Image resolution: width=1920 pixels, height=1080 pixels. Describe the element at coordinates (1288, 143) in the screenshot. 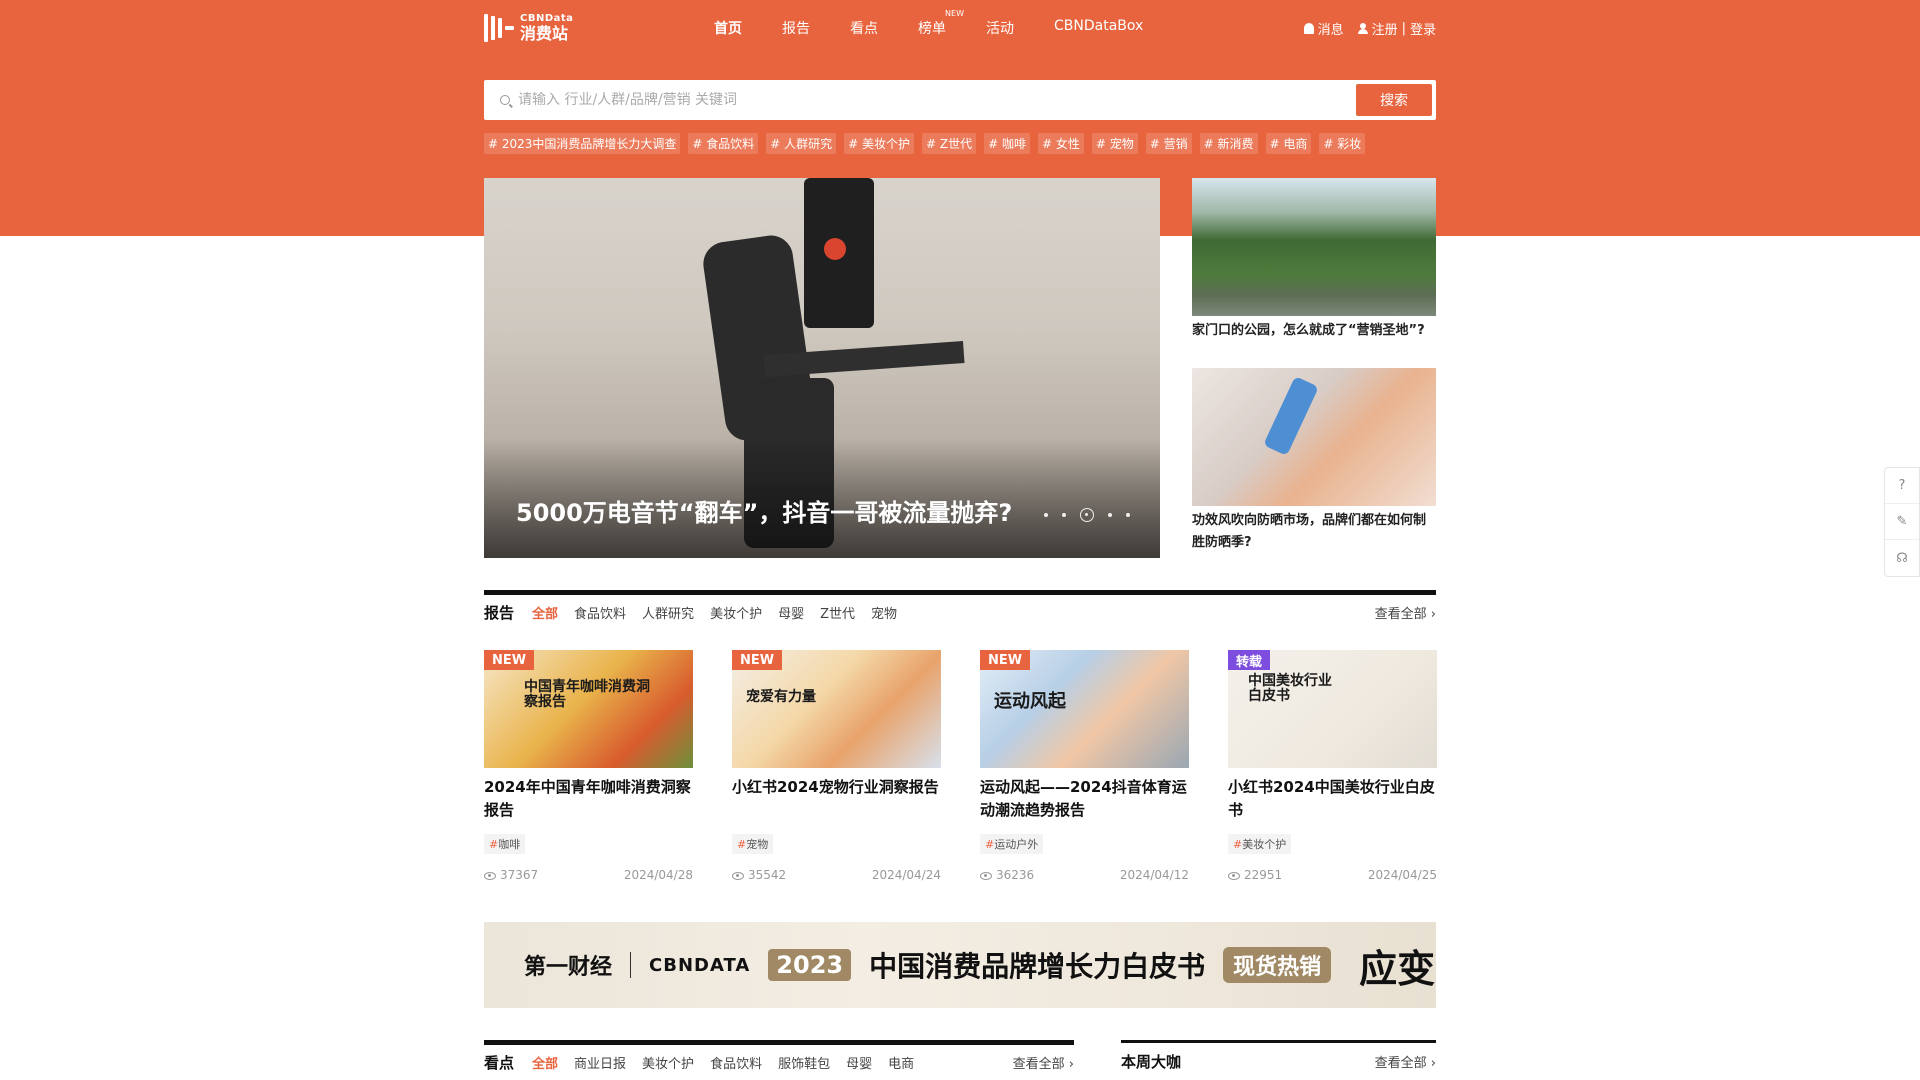

I see `hot-tag: # 电商` at that location.